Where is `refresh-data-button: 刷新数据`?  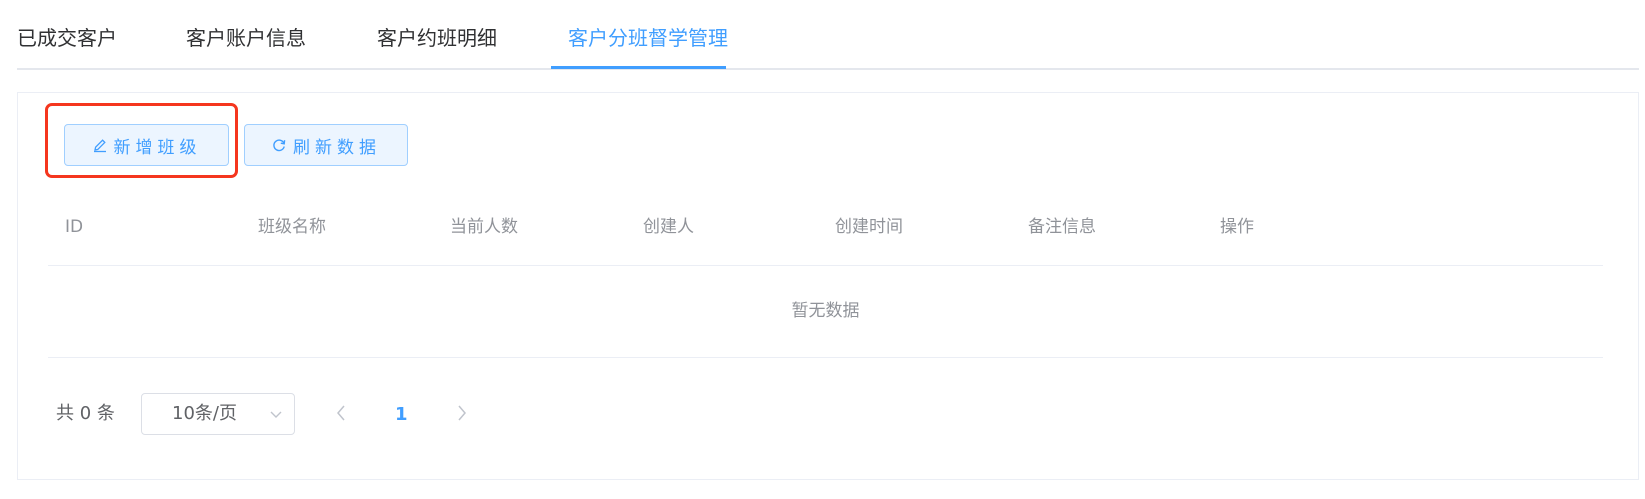 refresh-data-button: 刷新数据 is located at coordinates (326, 145).